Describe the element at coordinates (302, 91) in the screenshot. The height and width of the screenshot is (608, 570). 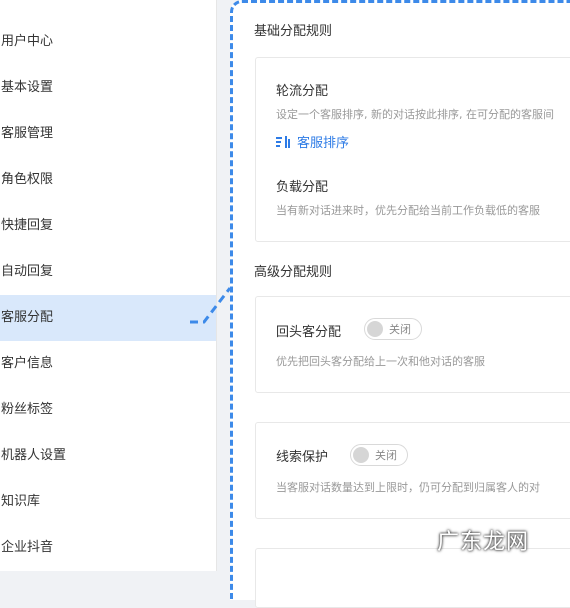
I see `round-robin-label: 轮流分配` at that location.